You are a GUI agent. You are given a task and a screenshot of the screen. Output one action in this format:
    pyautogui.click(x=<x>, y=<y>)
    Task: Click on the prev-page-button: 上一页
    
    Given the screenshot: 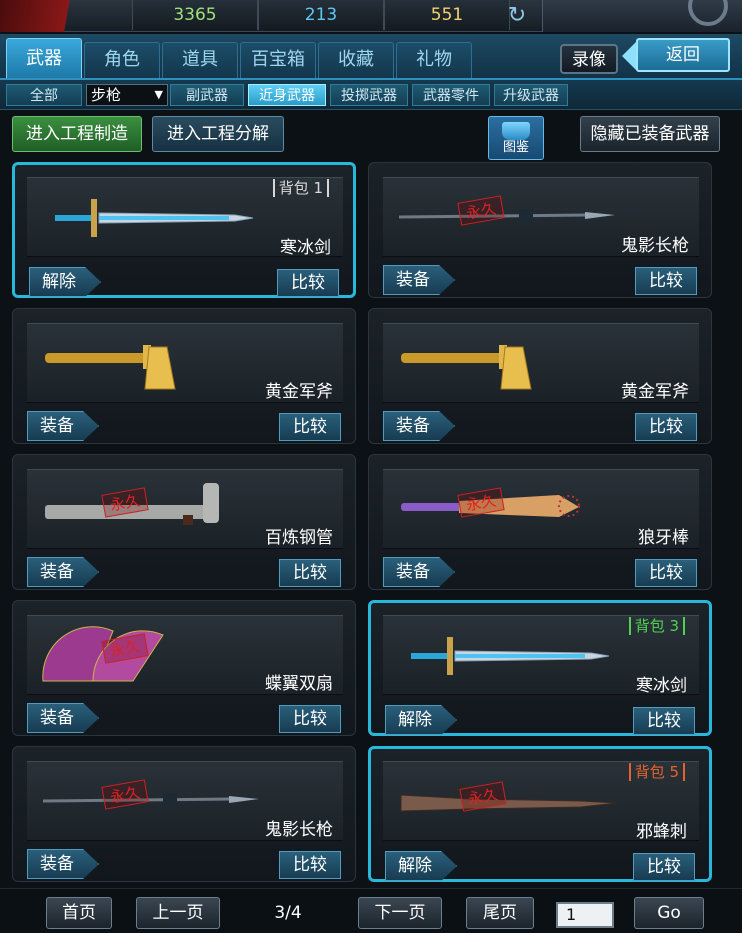 What is the action you would take?
    pyautogui.click(x=178, y=913)
    